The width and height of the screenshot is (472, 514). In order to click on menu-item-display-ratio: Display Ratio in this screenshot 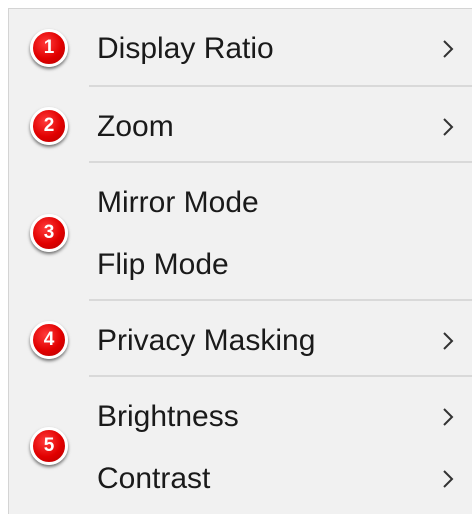, I will do `click(240, 49)`.